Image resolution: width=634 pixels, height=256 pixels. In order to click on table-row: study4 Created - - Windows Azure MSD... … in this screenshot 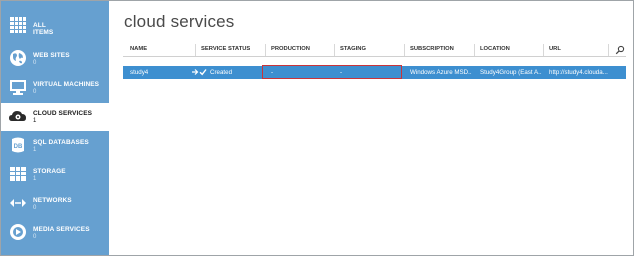, I will do `click(374, 72)`.